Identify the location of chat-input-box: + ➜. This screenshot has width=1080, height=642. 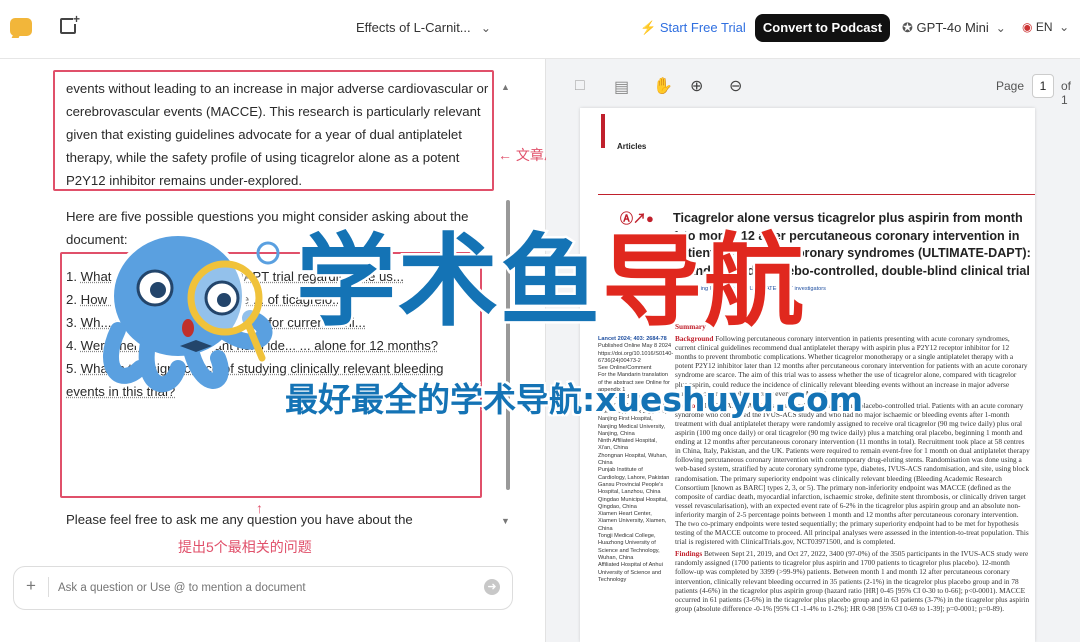
(263, 588).